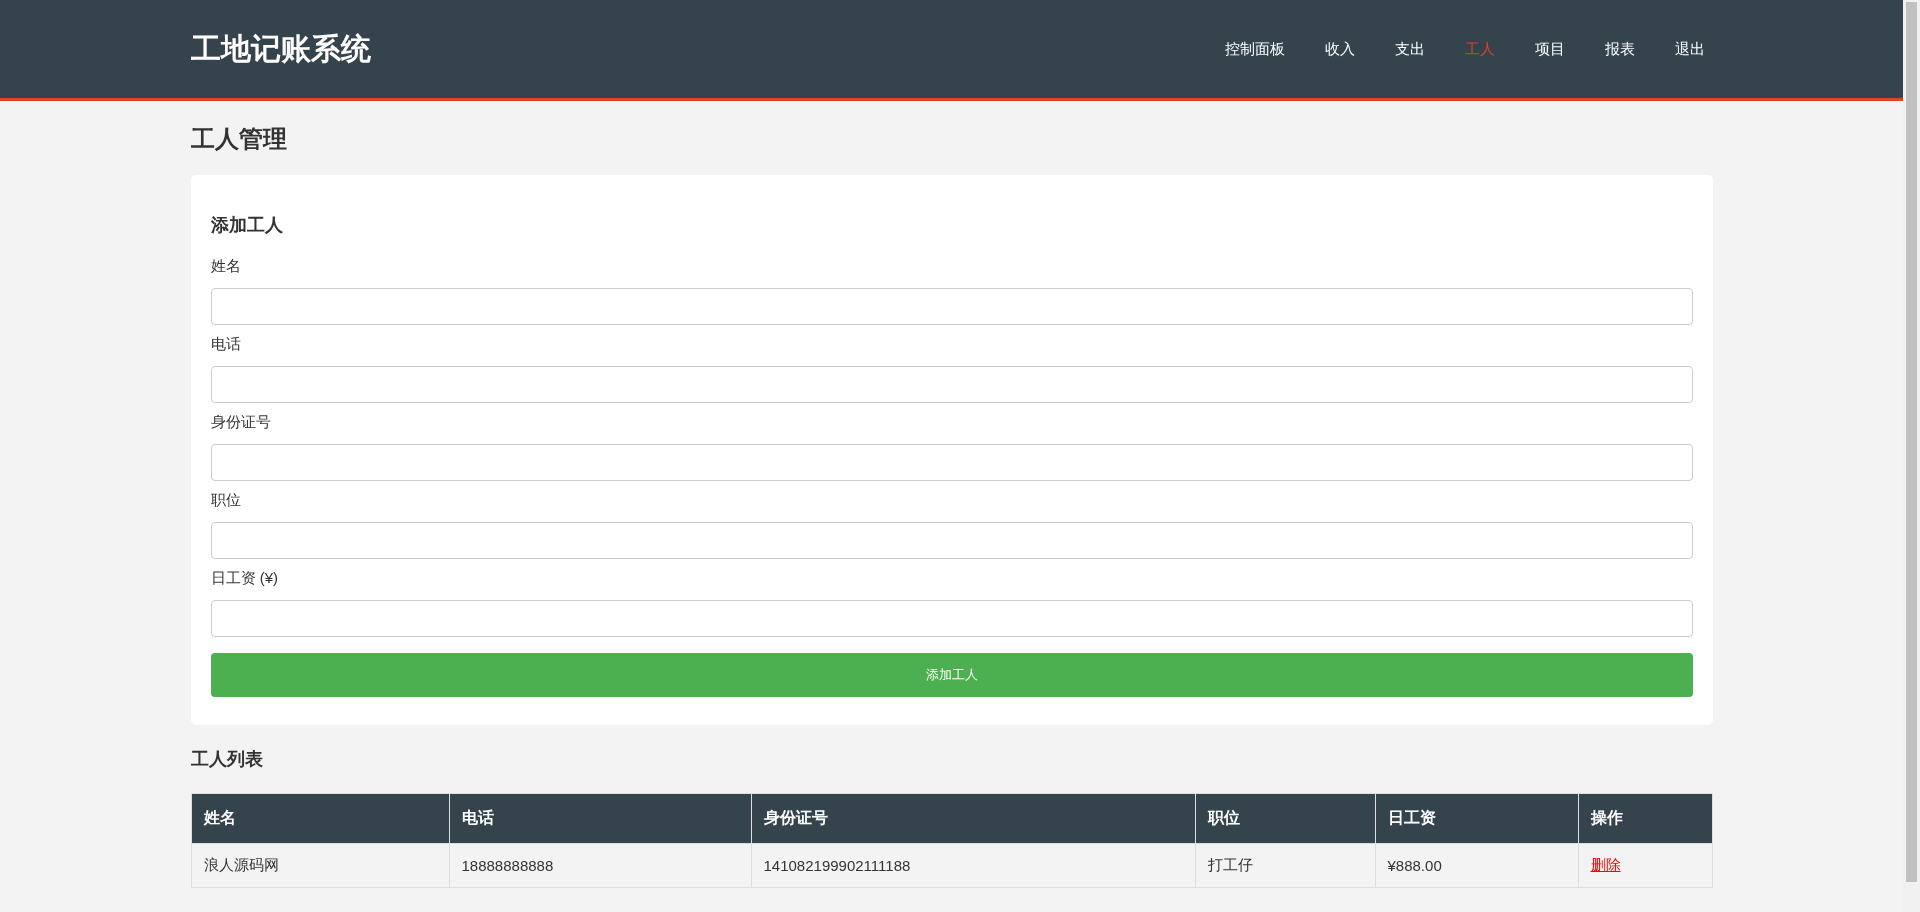  What do you see at coordinates (247, 225) in the screenshot?
I see `form-title: 添加工人` at bounding box center [247, 225].